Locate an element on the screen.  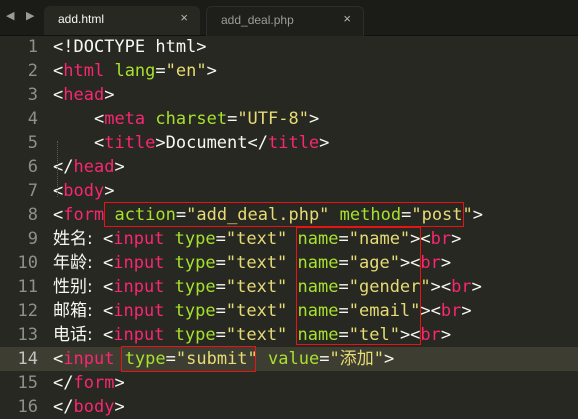
code-line: 5 <title>Document</title> is located at coordinates (289, 143).